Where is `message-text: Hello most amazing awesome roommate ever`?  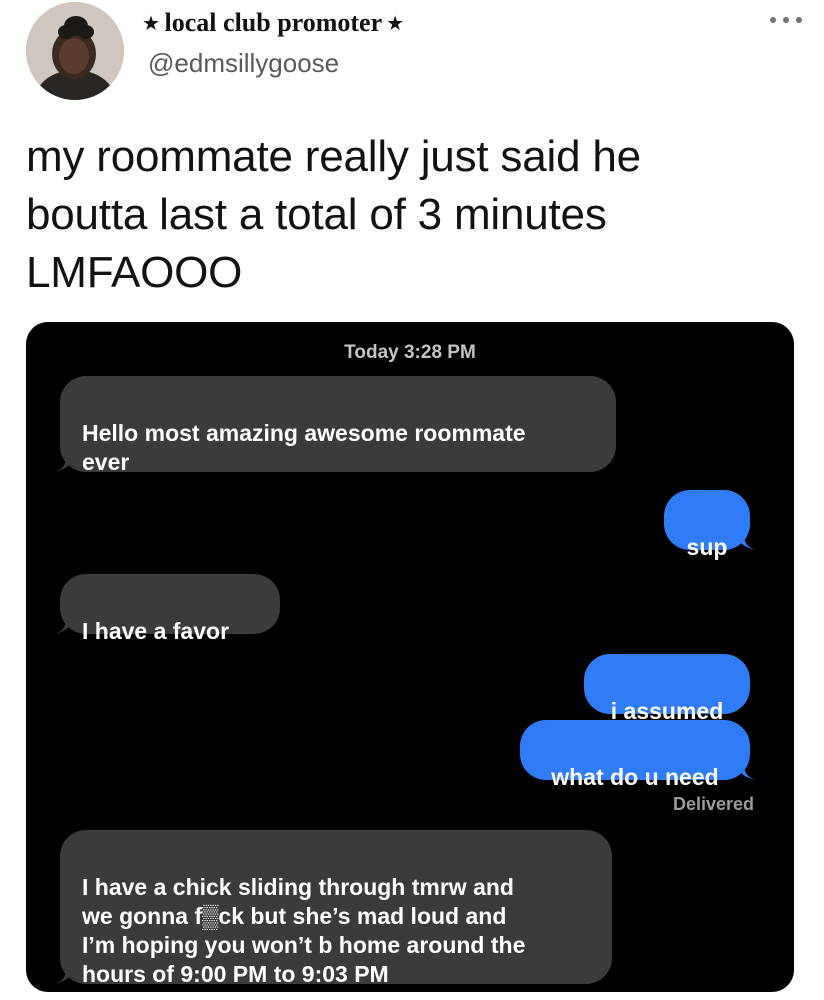 message-text: Hello most amazing awesome roommate ever is located at coordinates (304, 447).